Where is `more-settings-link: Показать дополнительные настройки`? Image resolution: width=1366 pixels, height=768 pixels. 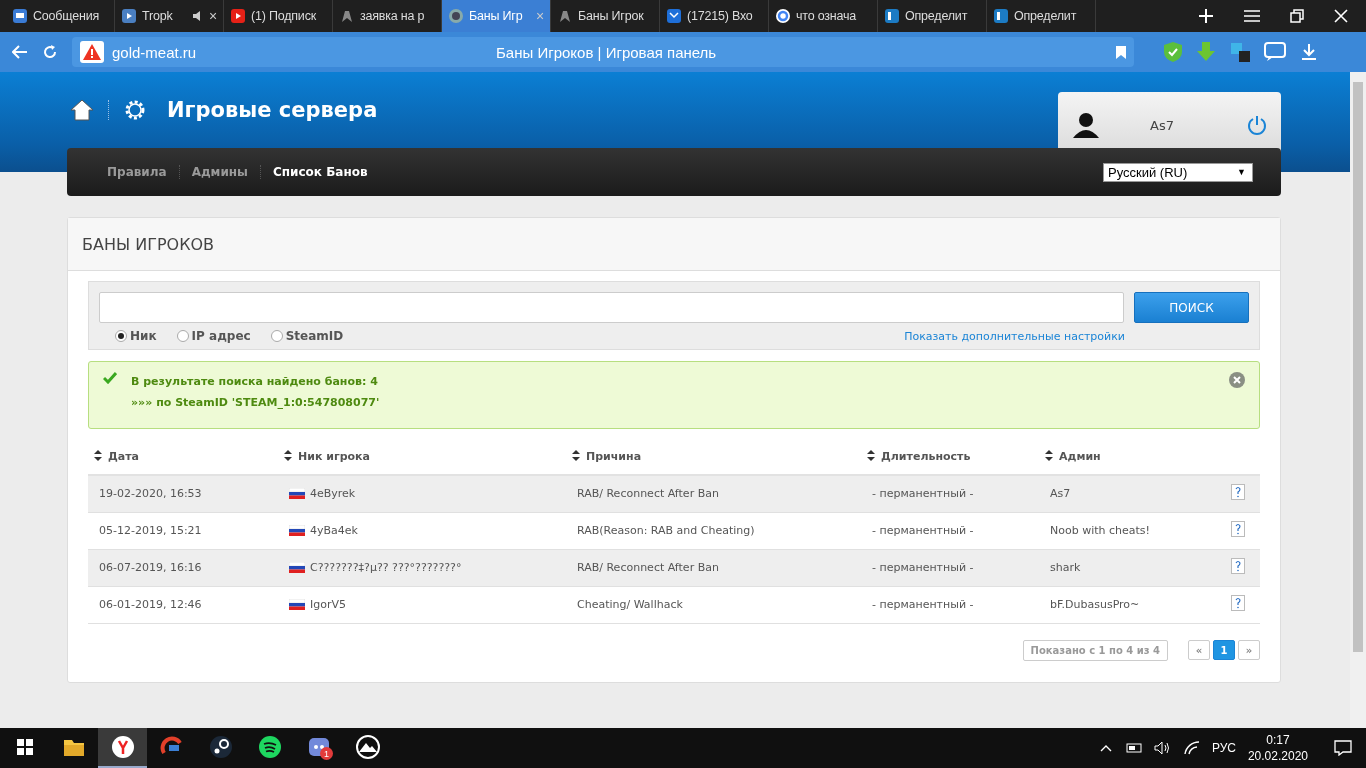
more-settings-link: Показать дополнительные настройки is located at coordinates (1014, 336).